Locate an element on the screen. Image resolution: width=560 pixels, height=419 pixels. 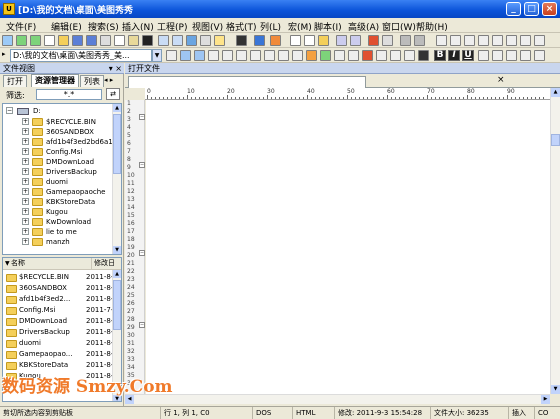
list-item: duomi 2011-8-30 1 is located at coordinates (59, 343).